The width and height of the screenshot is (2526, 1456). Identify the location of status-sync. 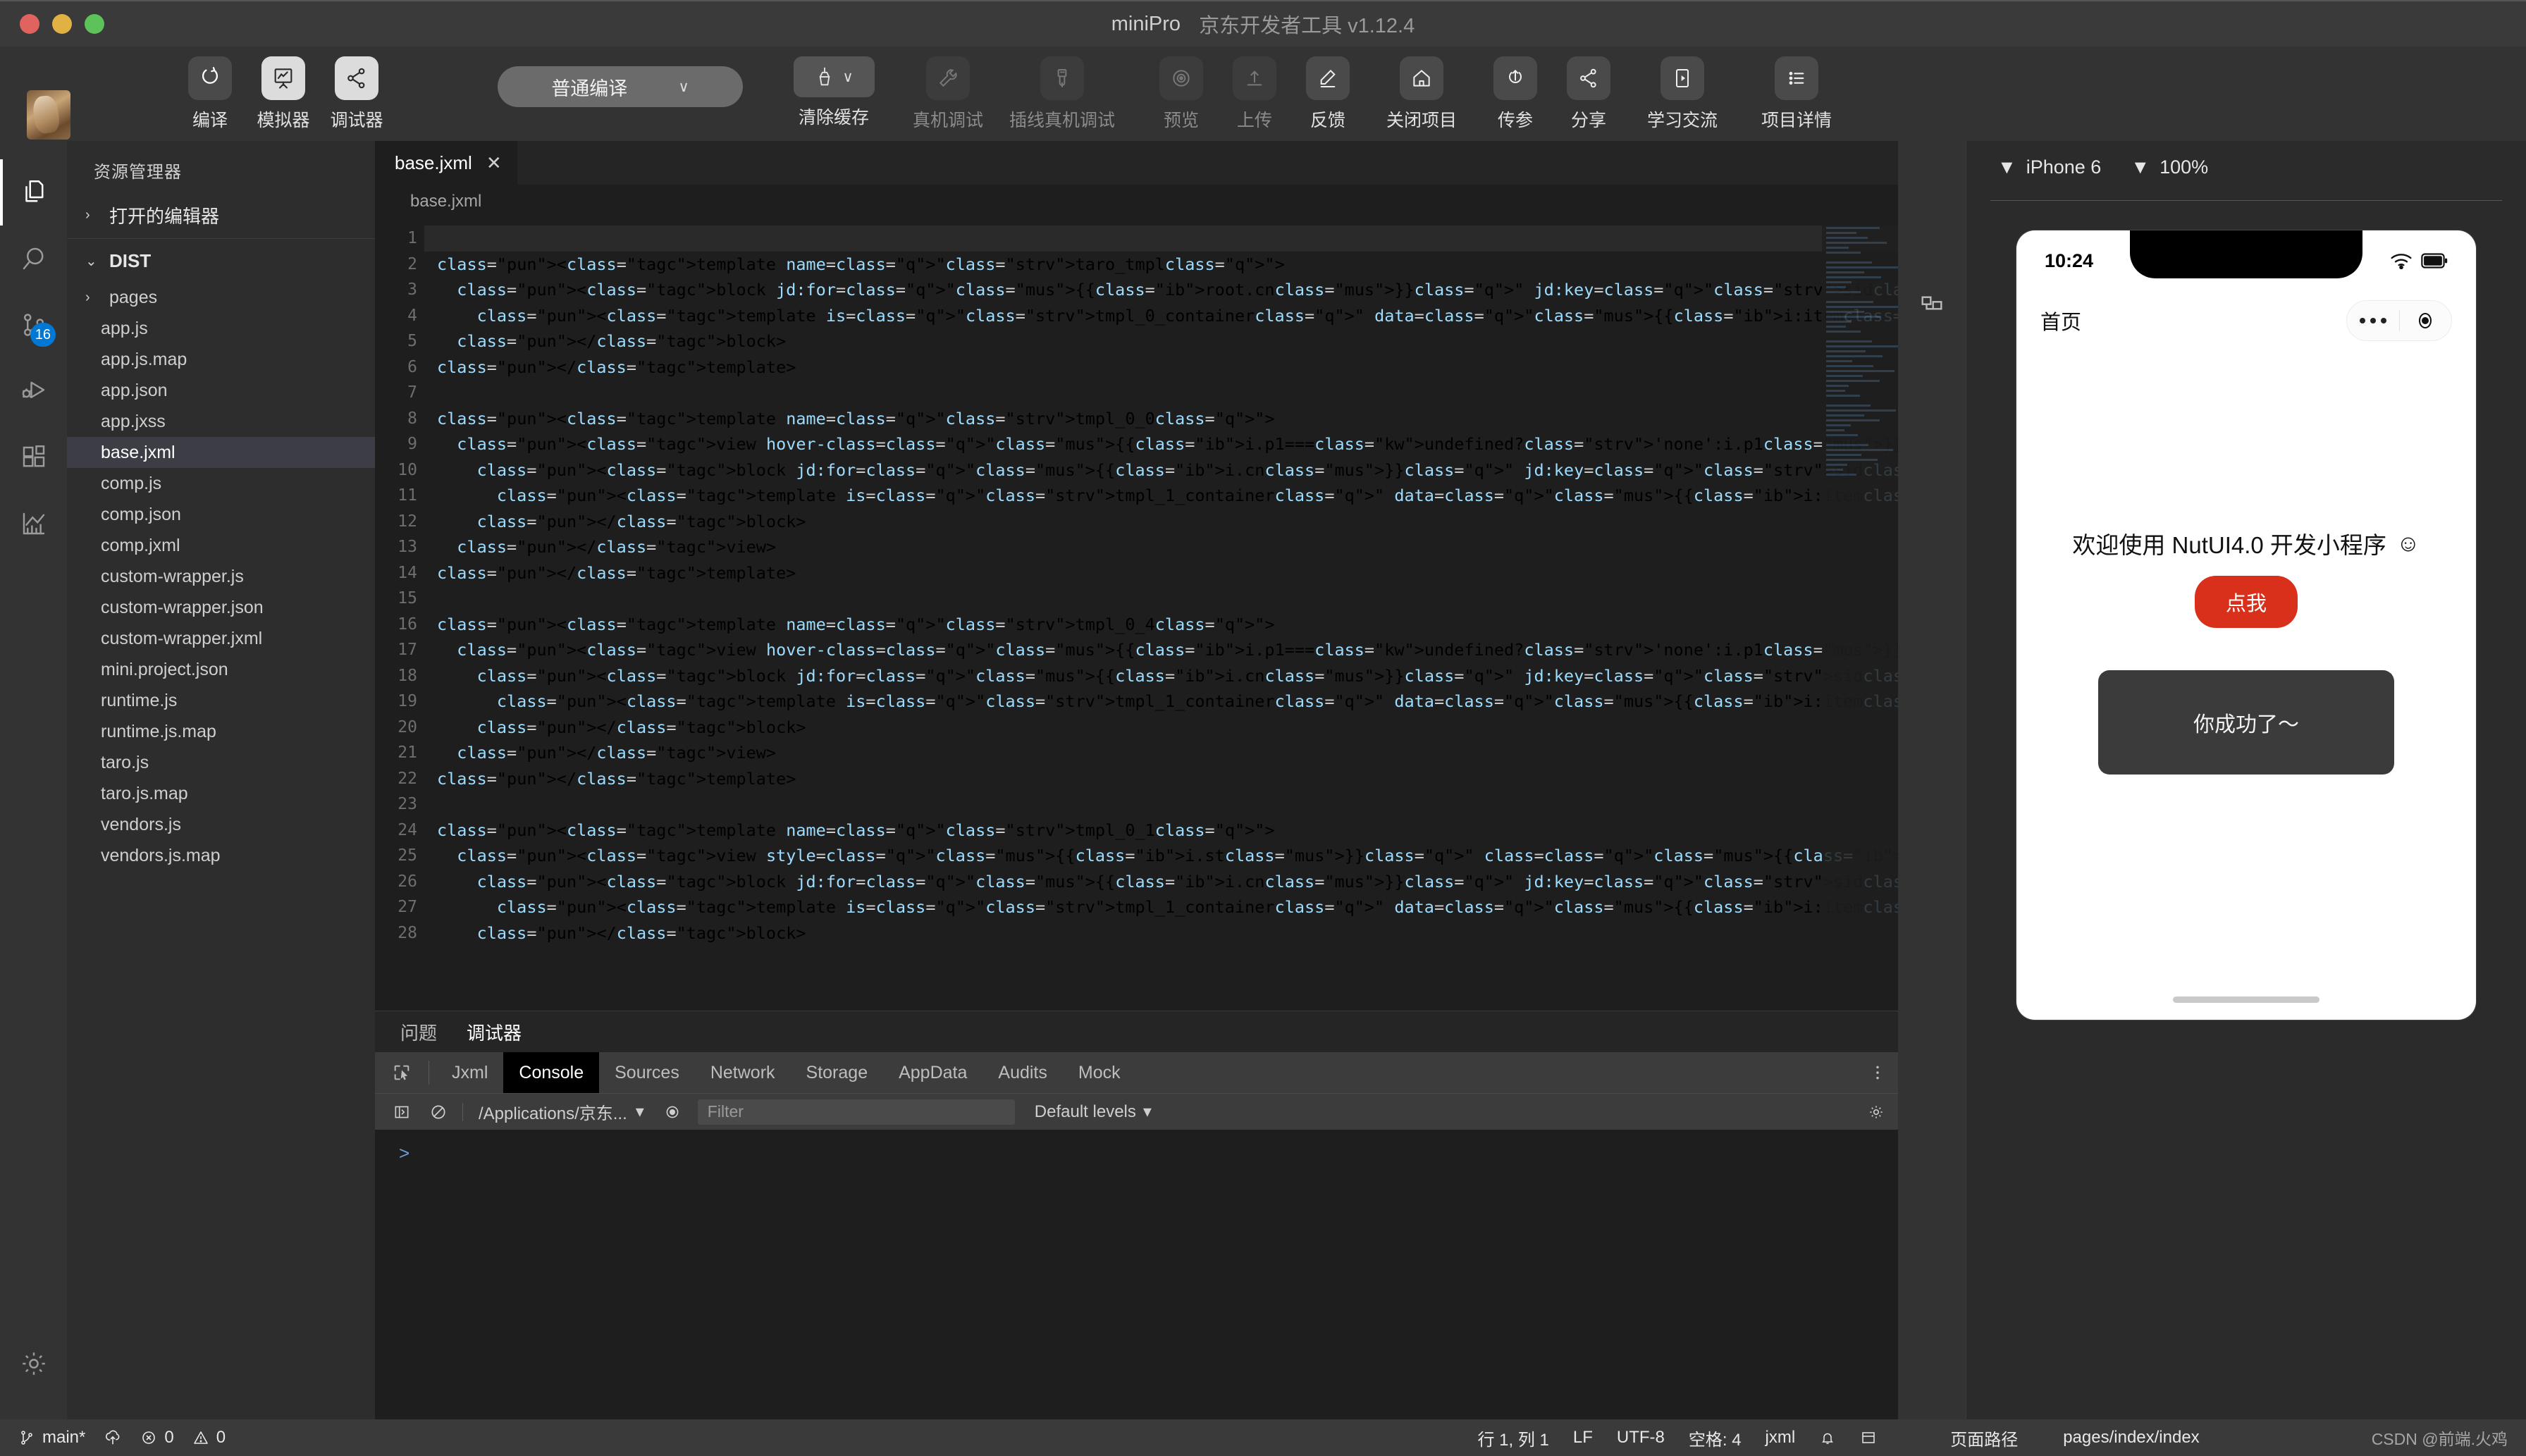
(113, 1438).